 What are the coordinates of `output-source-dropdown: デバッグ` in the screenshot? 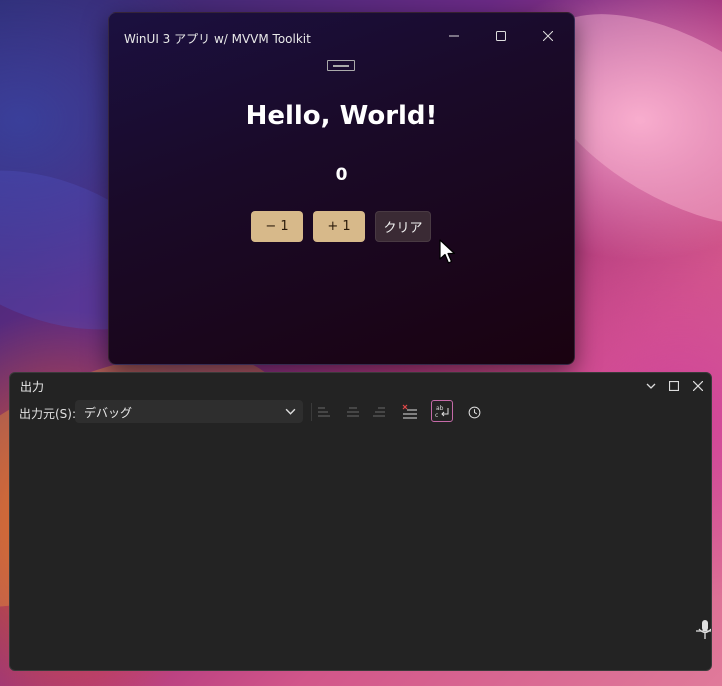 It's located at (189, 411).